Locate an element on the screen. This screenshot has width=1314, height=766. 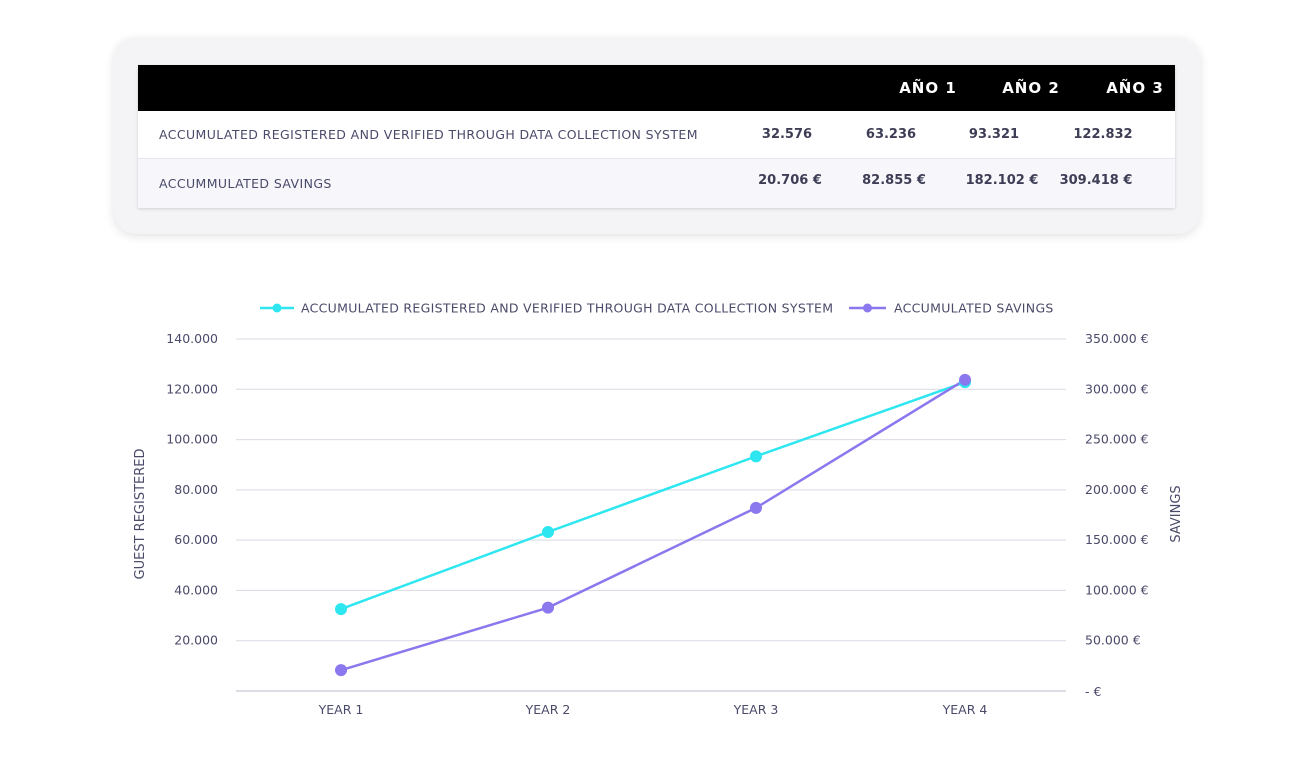
y2-axis-title: SAVINGS is located at coordinates (1176, 513).